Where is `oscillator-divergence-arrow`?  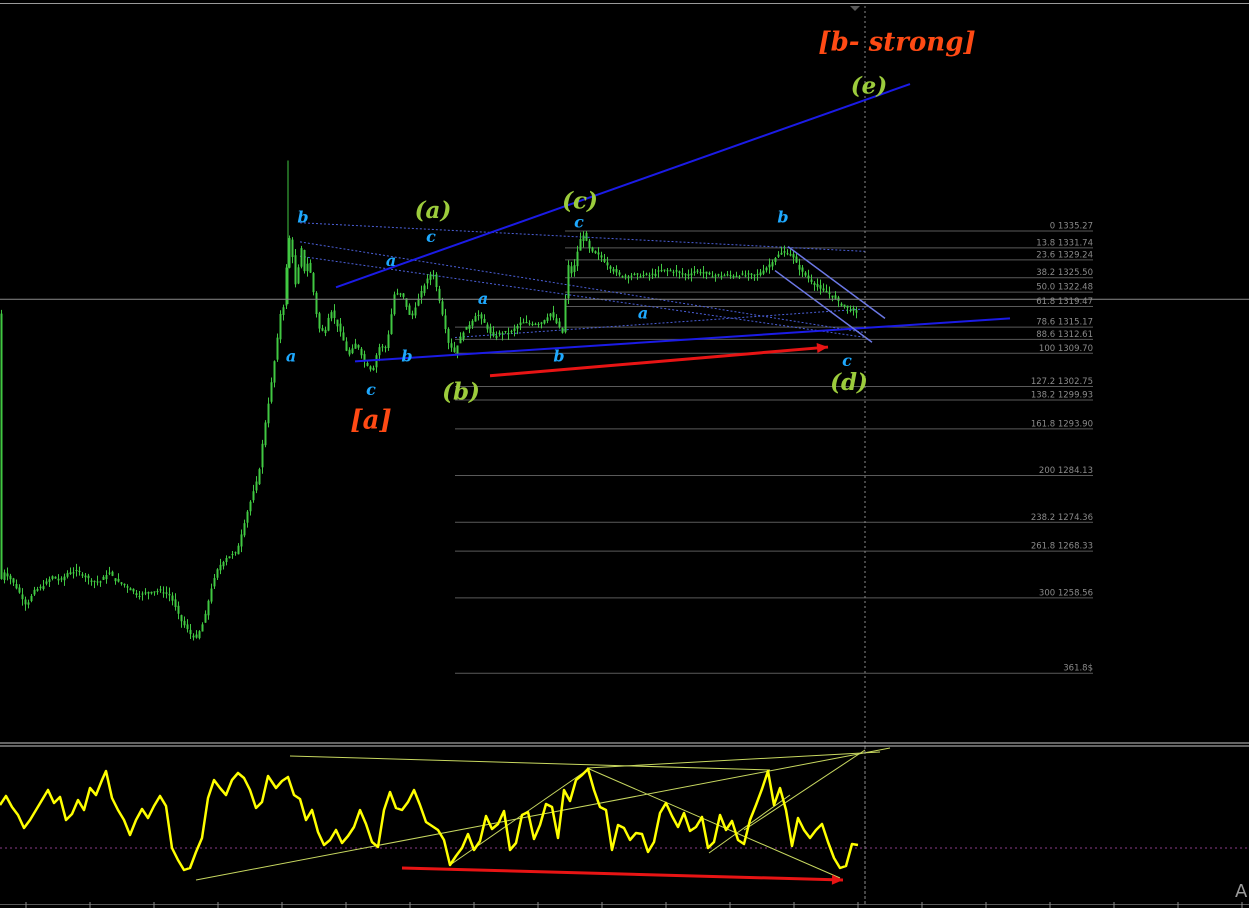
oscillator-divergence-arrow is located at coordinates (622, 874).